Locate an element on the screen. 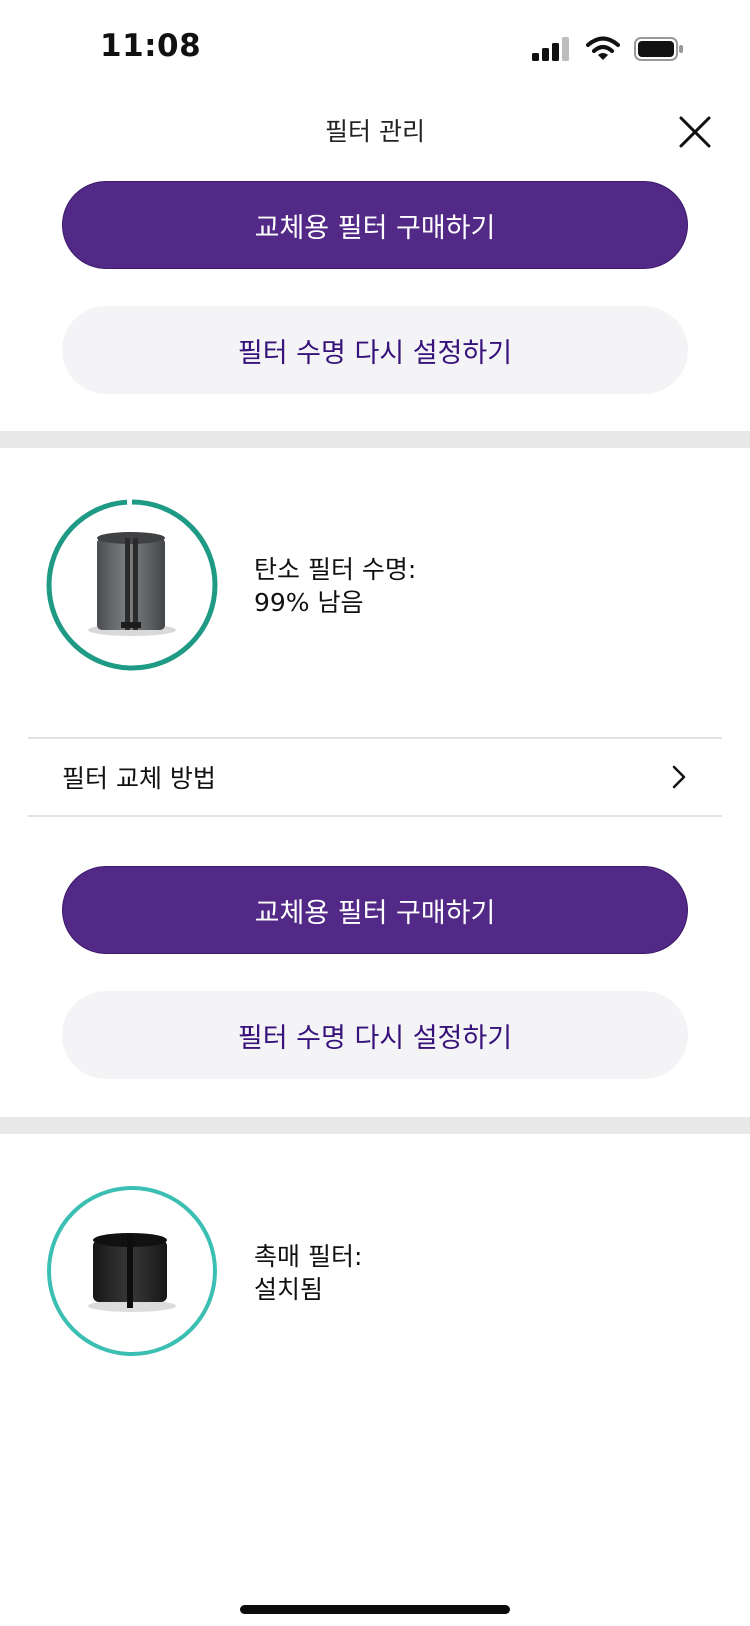 Image resolution: width=750 pixels, height=1626 pixels. carbon-filter-status: 99% 남음 is located at coordinates (309, 602).